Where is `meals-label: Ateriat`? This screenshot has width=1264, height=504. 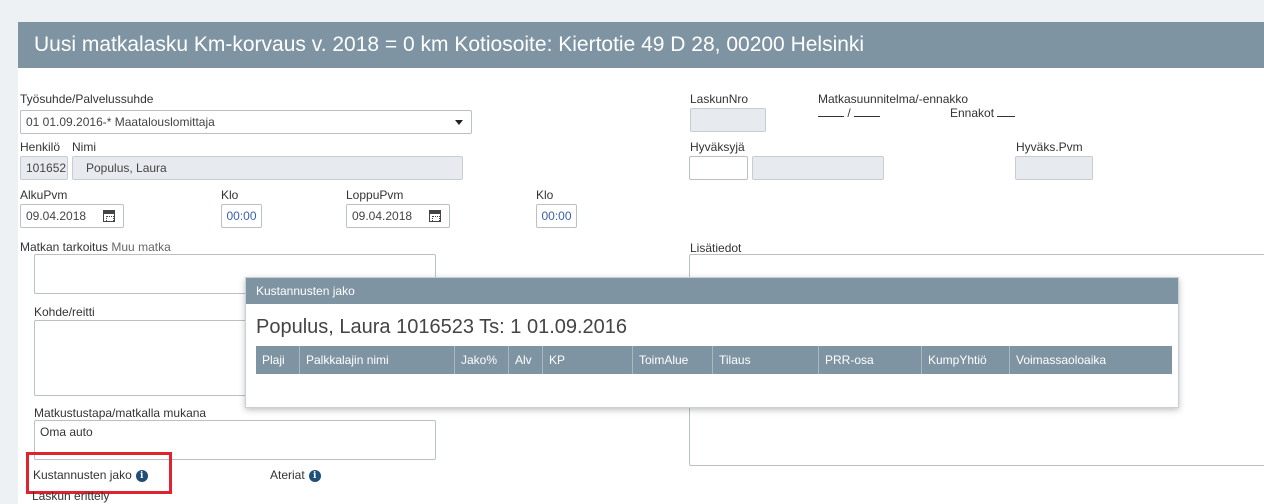
meals-label: Ateriat is located at coordinates (287, 475).